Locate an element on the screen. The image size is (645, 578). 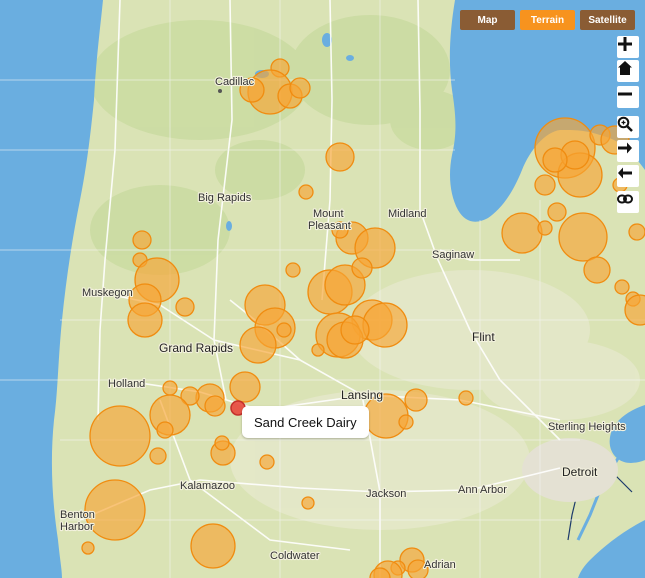
city-adrian: Adrian is located at coordinates (440, 565).